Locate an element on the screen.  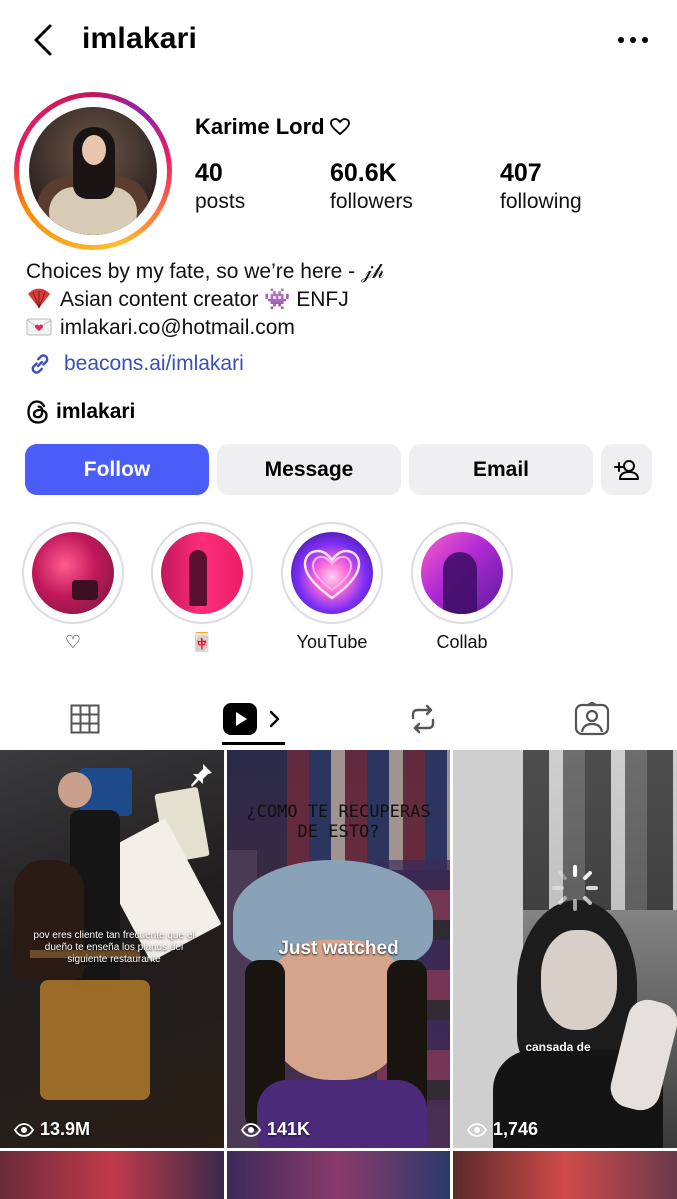
reel-overlay-title: ¿COMO TE RECUPERAS DE ESTO? is located at coordinates (338, 822).